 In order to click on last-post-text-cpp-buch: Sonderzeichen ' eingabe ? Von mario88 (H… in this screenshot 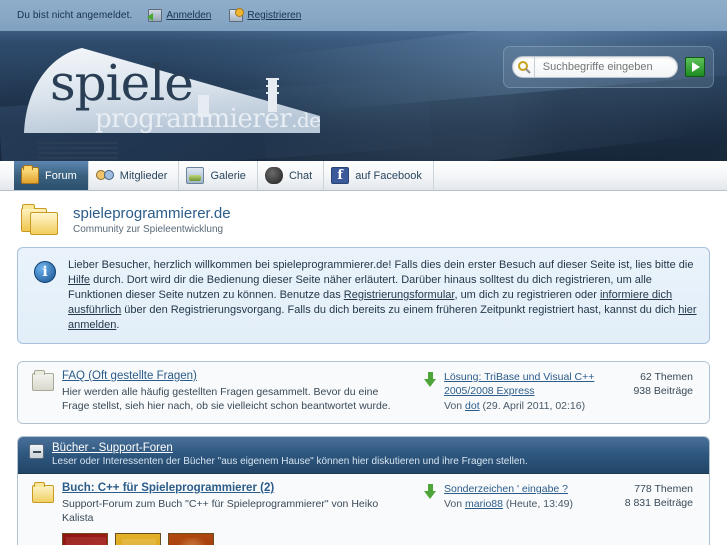, I will do `click(508, 513)`.